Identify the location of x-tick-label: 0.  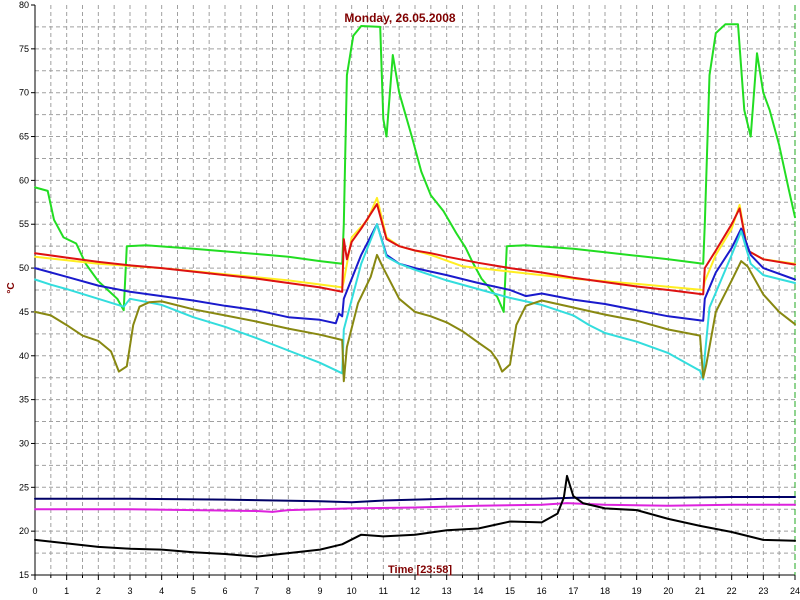
(34, 591).